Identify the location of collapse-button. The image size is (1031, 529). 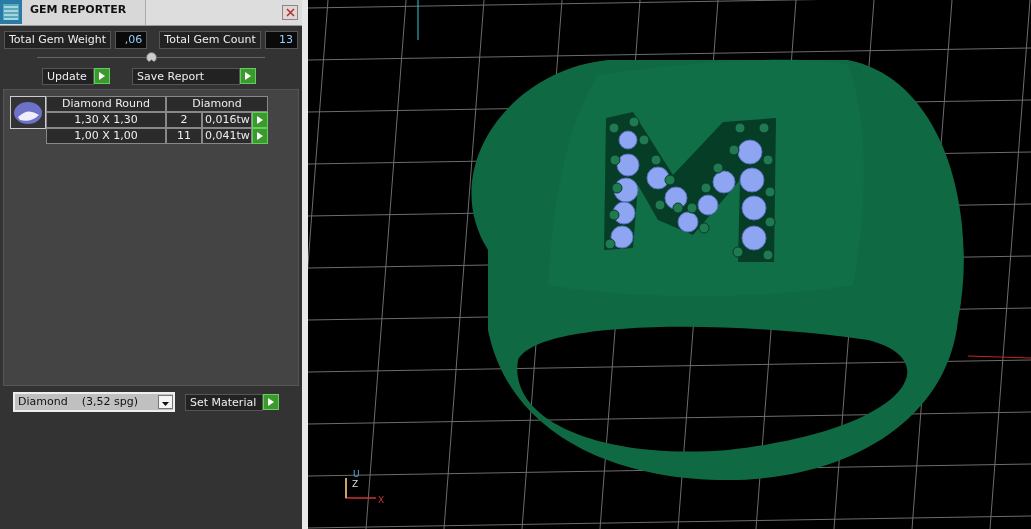
(151, 57).